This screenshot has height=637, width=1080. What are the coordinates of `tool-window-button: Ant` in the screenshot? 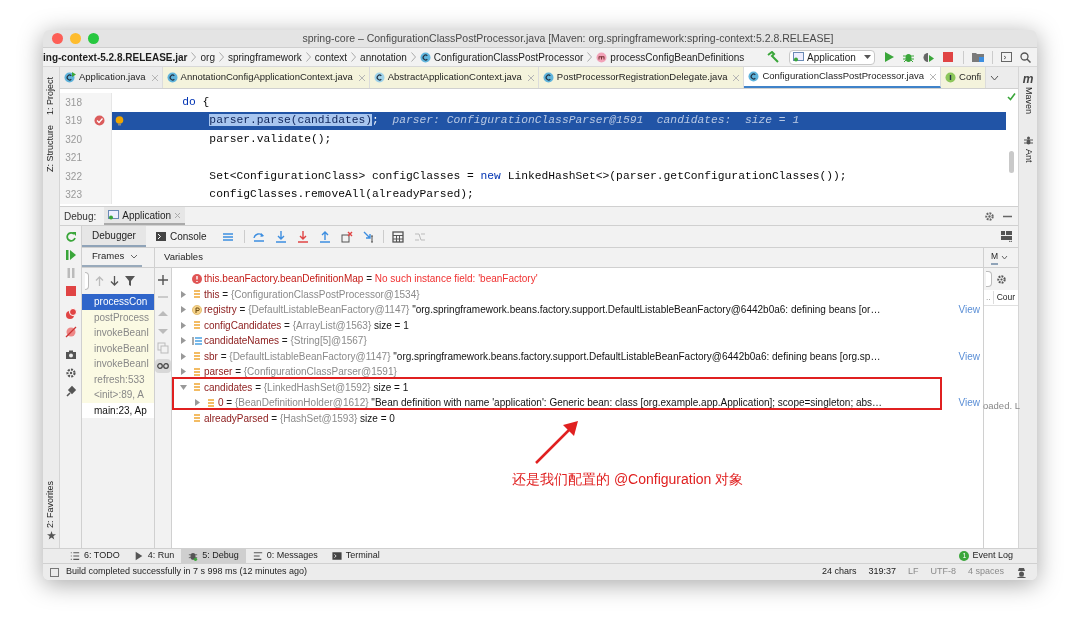 It's located at (1028, 156).